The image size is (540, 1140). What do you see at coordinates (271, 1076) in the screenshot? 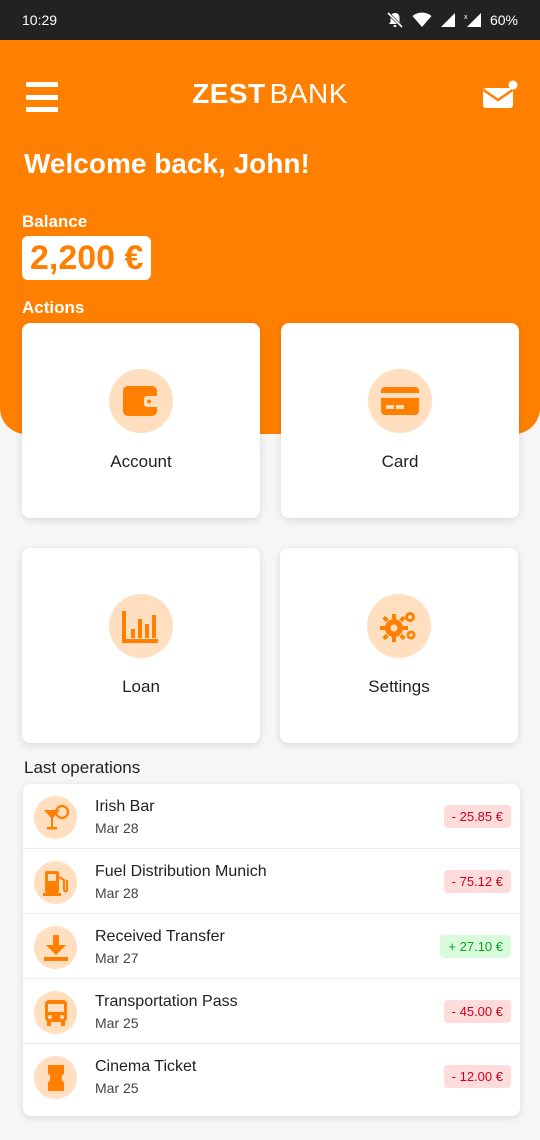
I see `operation-row: Cinema Ticket Mar 25 - 12.00 €` at bounding box center [271, 1076].